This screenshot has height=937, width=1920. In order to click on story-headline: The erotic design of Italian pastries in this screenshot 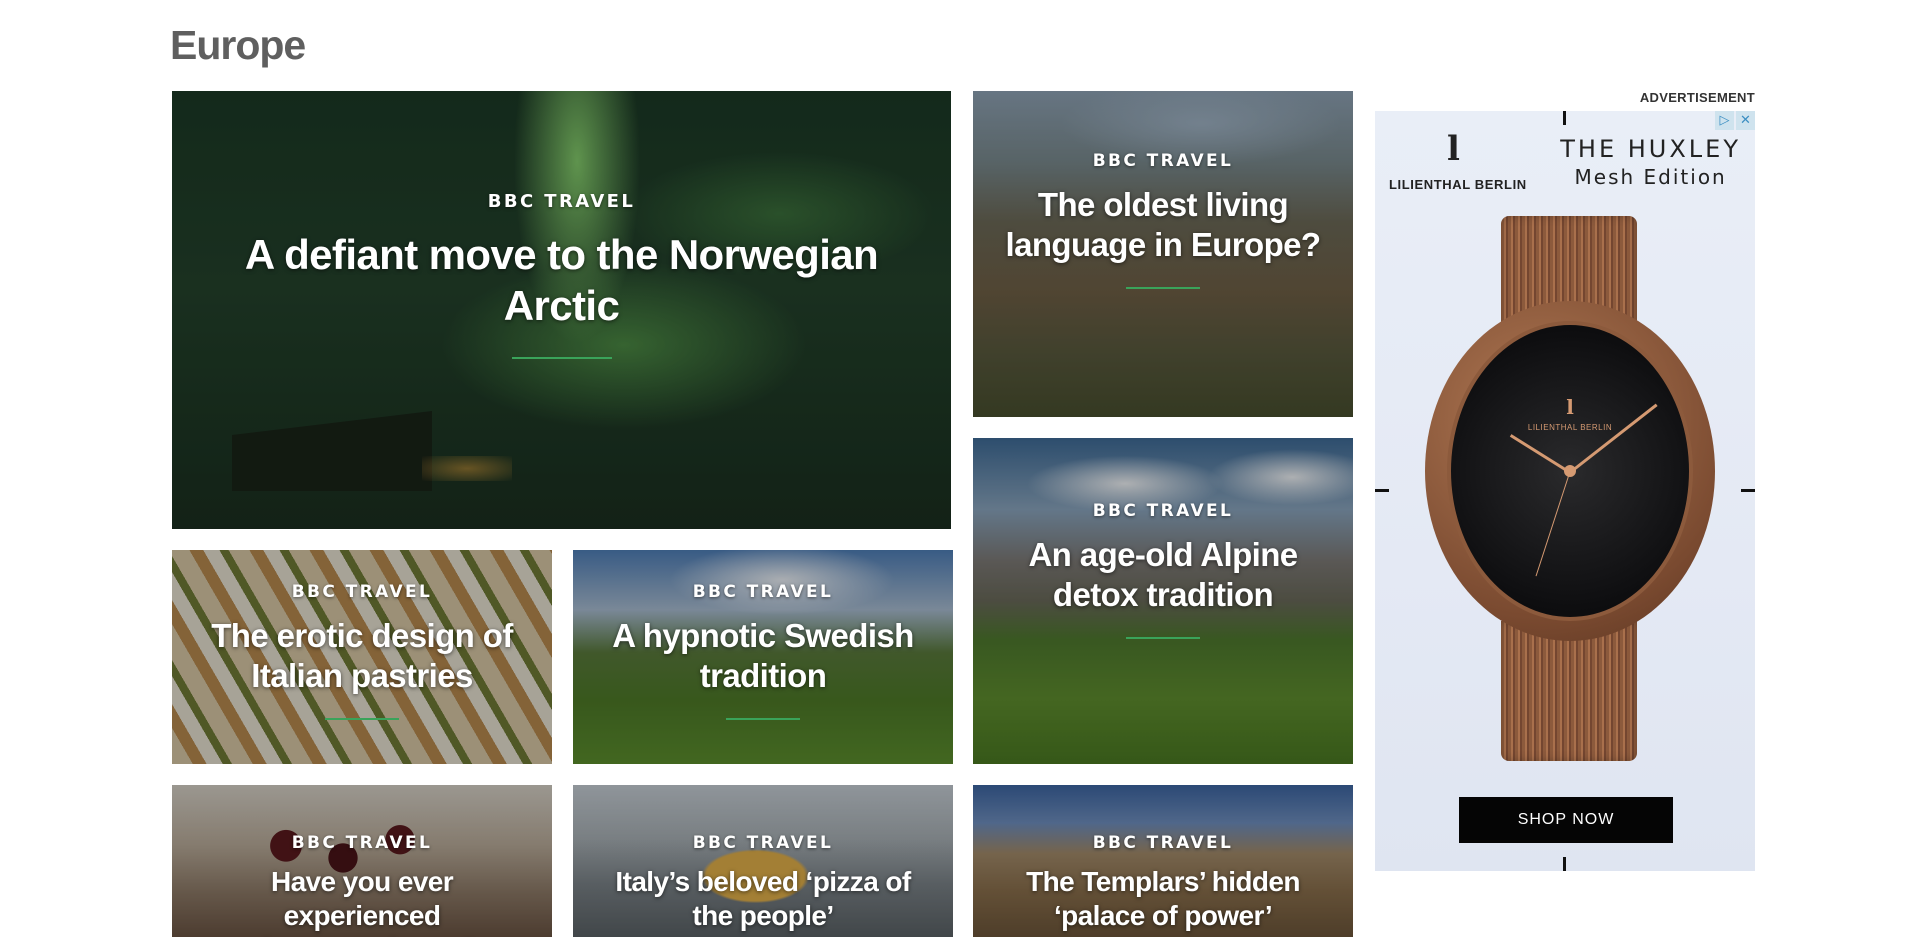, I will do `click(362, 655)`.